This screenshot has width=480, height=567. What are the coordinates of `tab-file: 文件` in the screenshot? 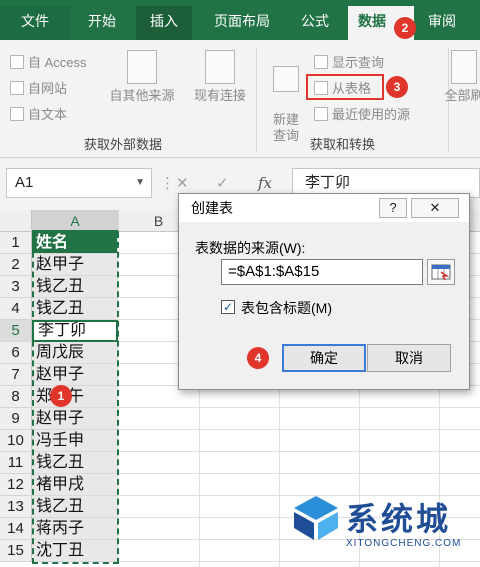 It's located at (35, 23).